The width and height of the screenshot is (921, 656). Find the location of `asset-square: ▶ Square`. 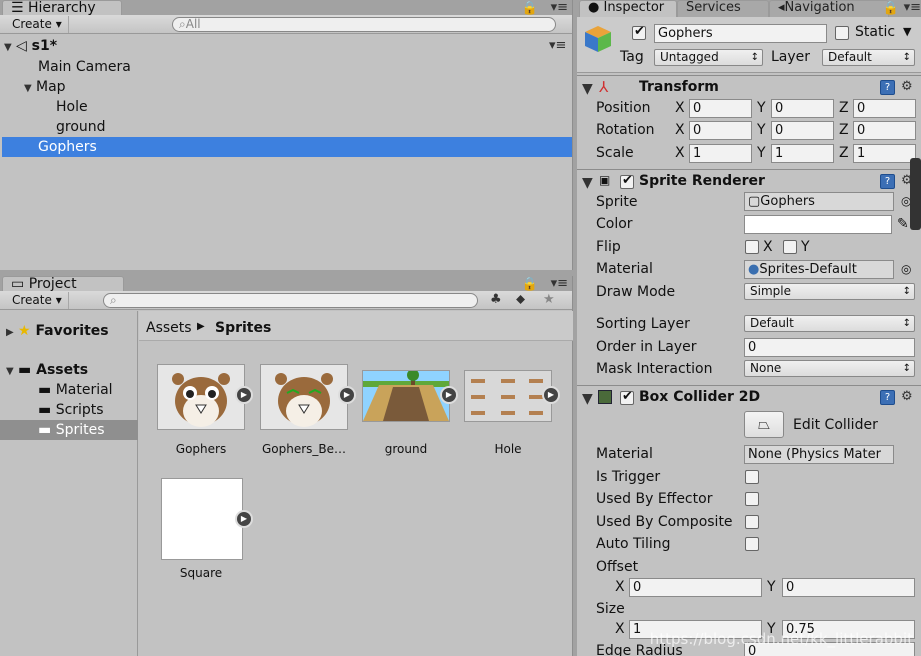

asset-square: ▶ Square is located at coordinates (216, 533).